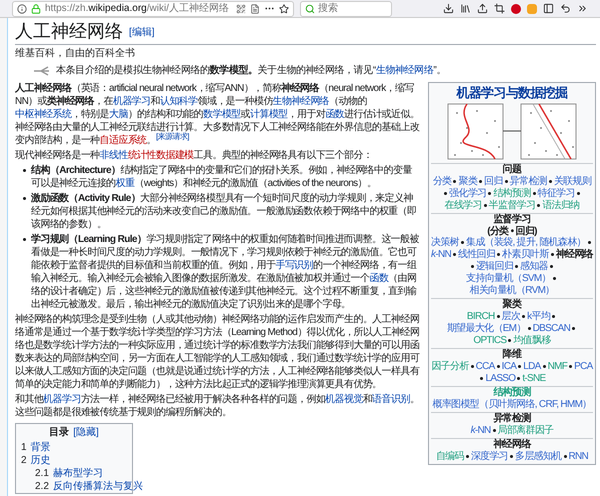 This screenshot has width=600, height=496. What do you see at coordinates (445, 242) in the screenshot?
I see `link: 决策树` at bounding box center [445, 242].